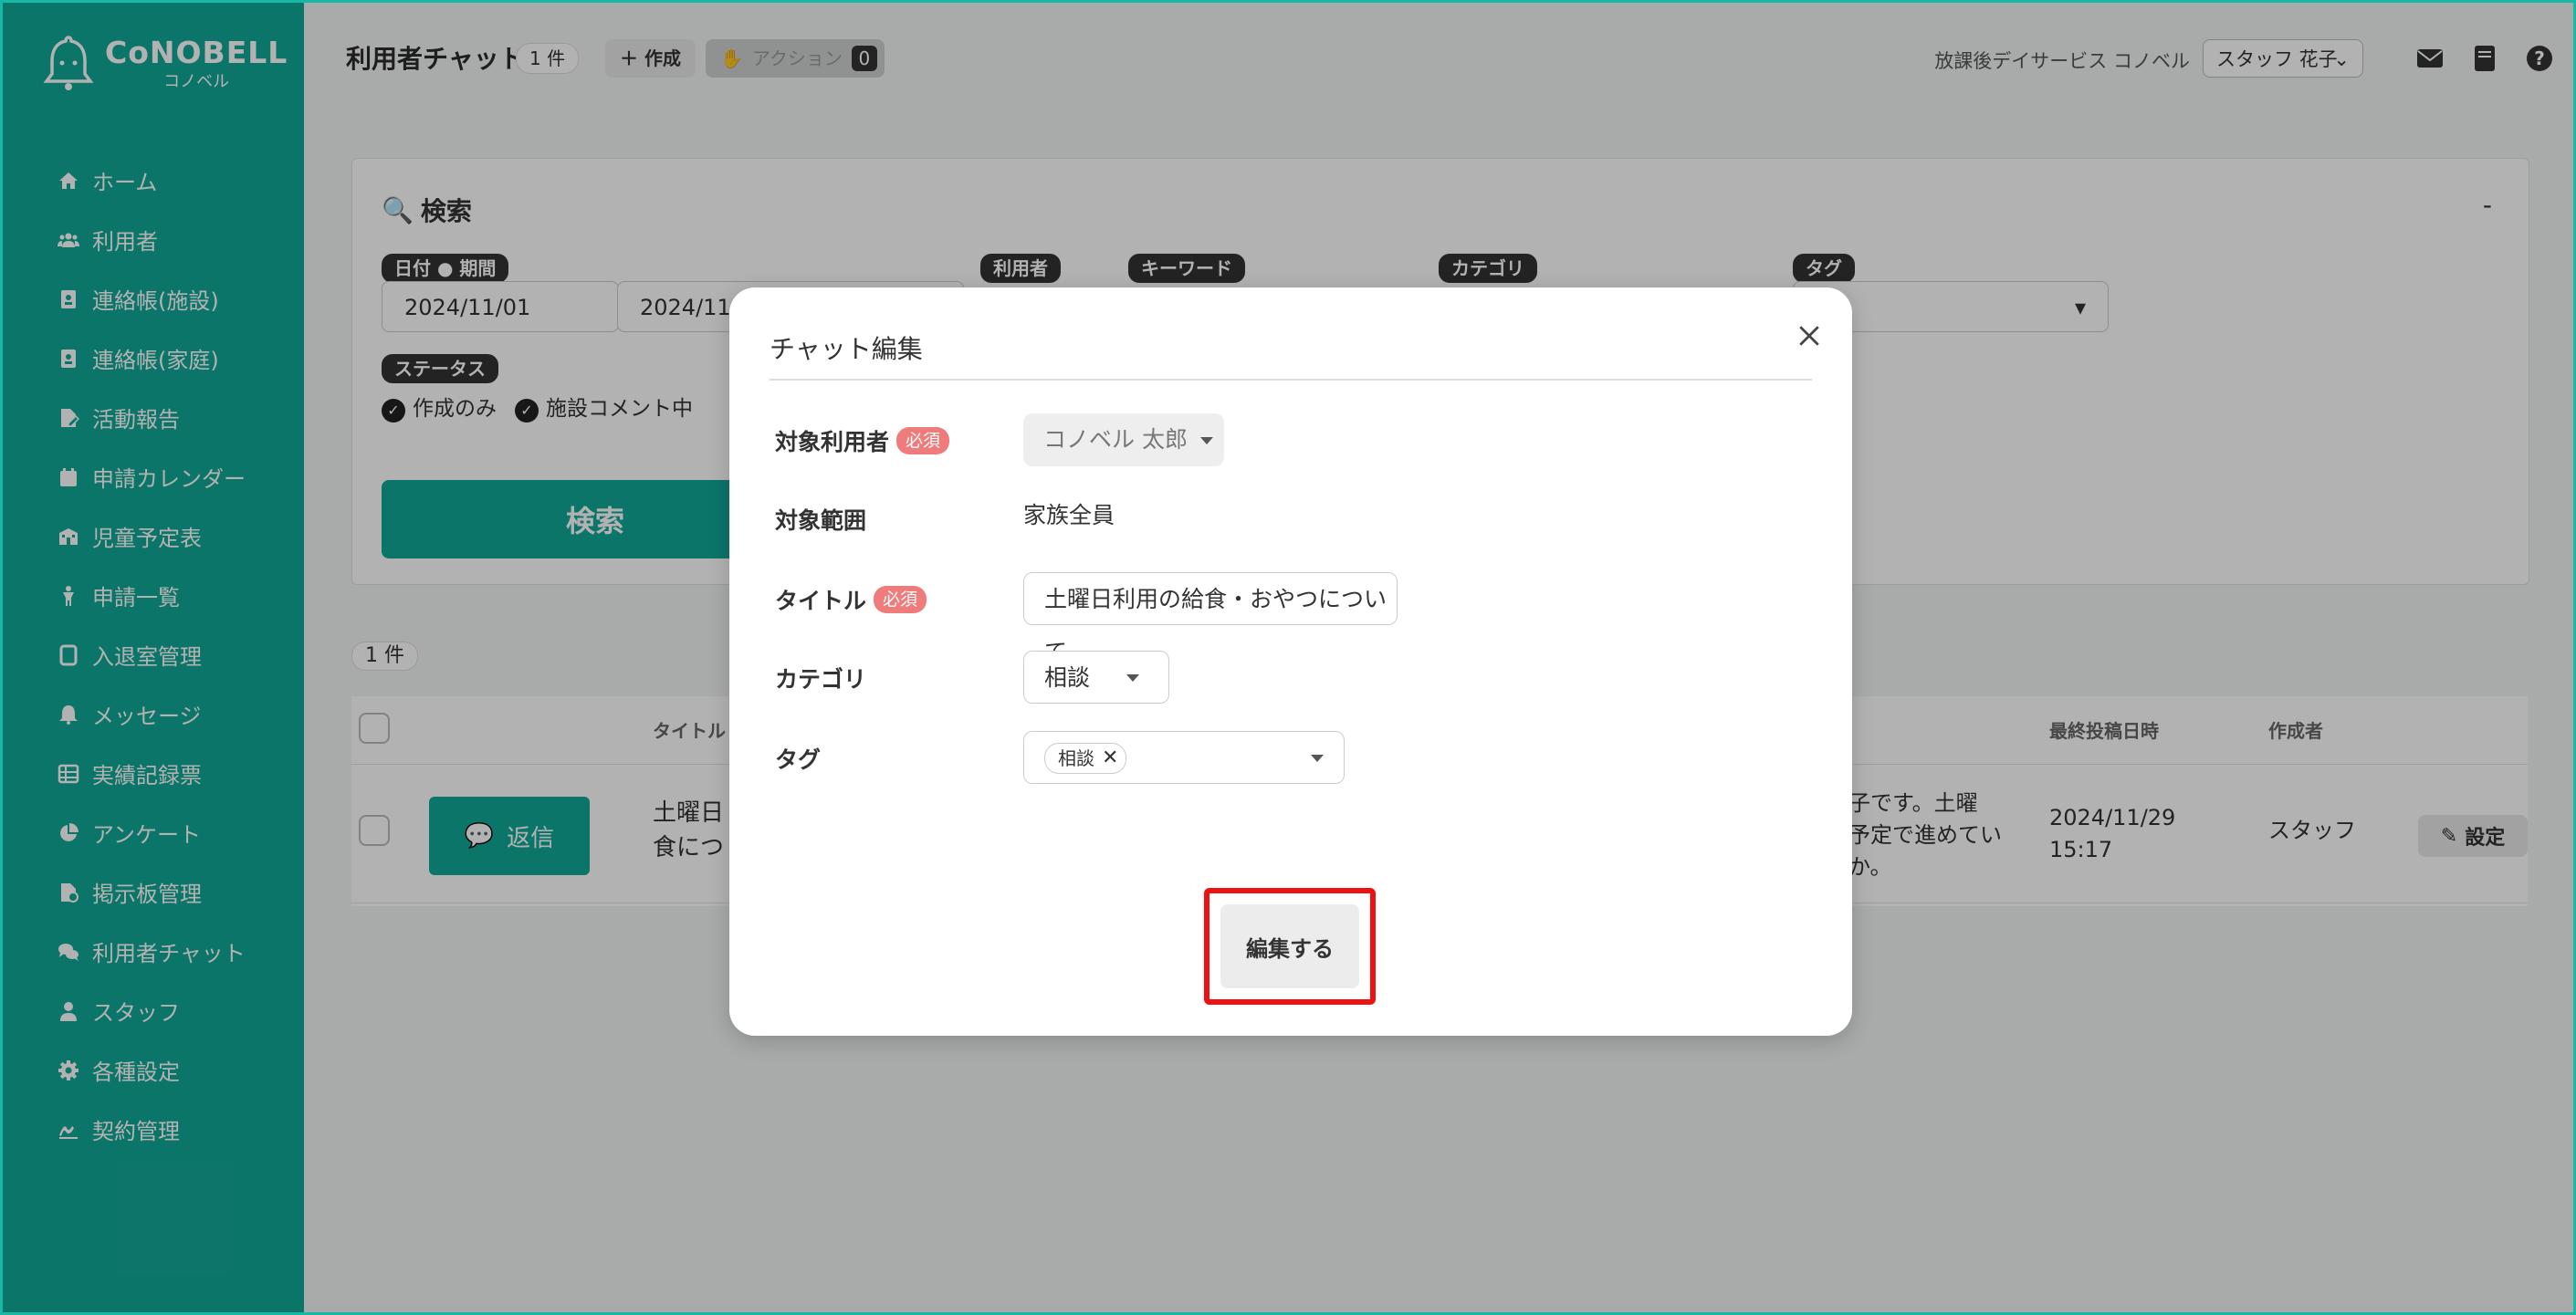  I want to click on title-label: タイトル 必須, so click(851, 599).